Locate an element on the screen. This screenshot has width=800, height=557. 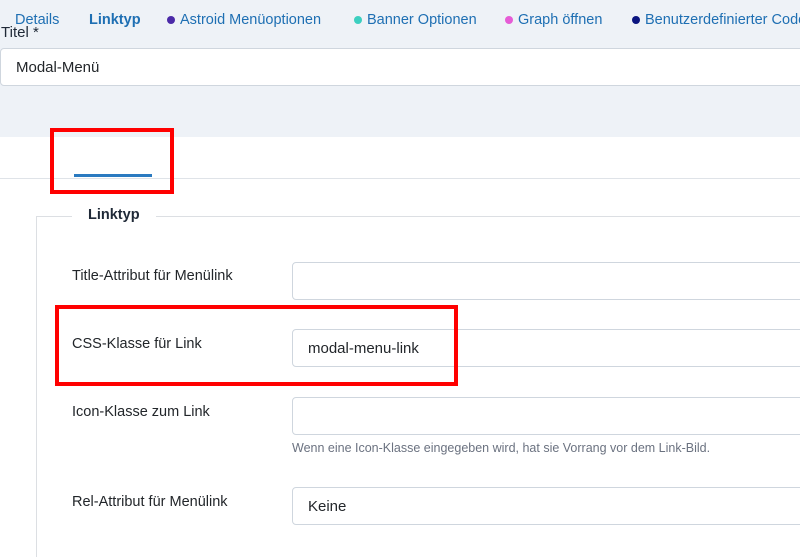
icon-class-label: Icon-Klasse zum Link is located at coordinates (141, 412).